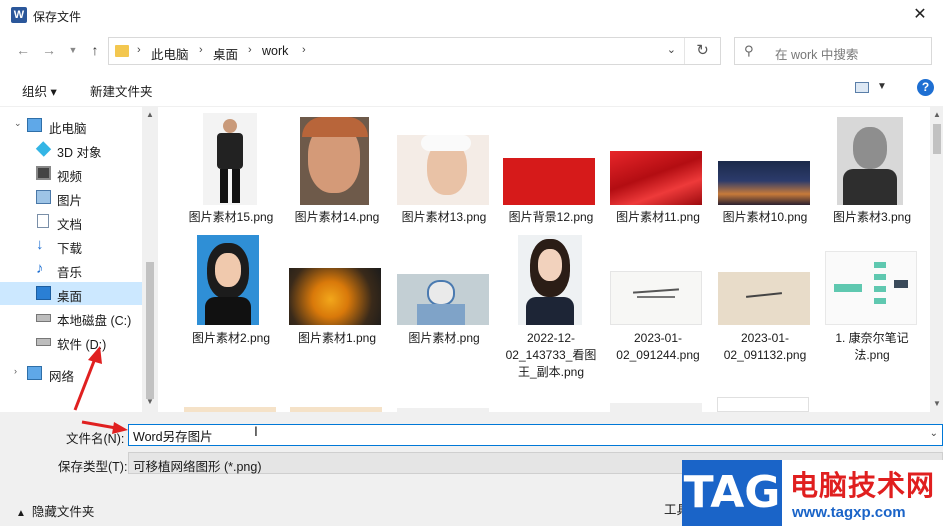 The height and width of the screenshot is (526, 943). Describe the element at coordinates (70, 273) in the screenshot. I see `nav-label: 音乐` at that location.